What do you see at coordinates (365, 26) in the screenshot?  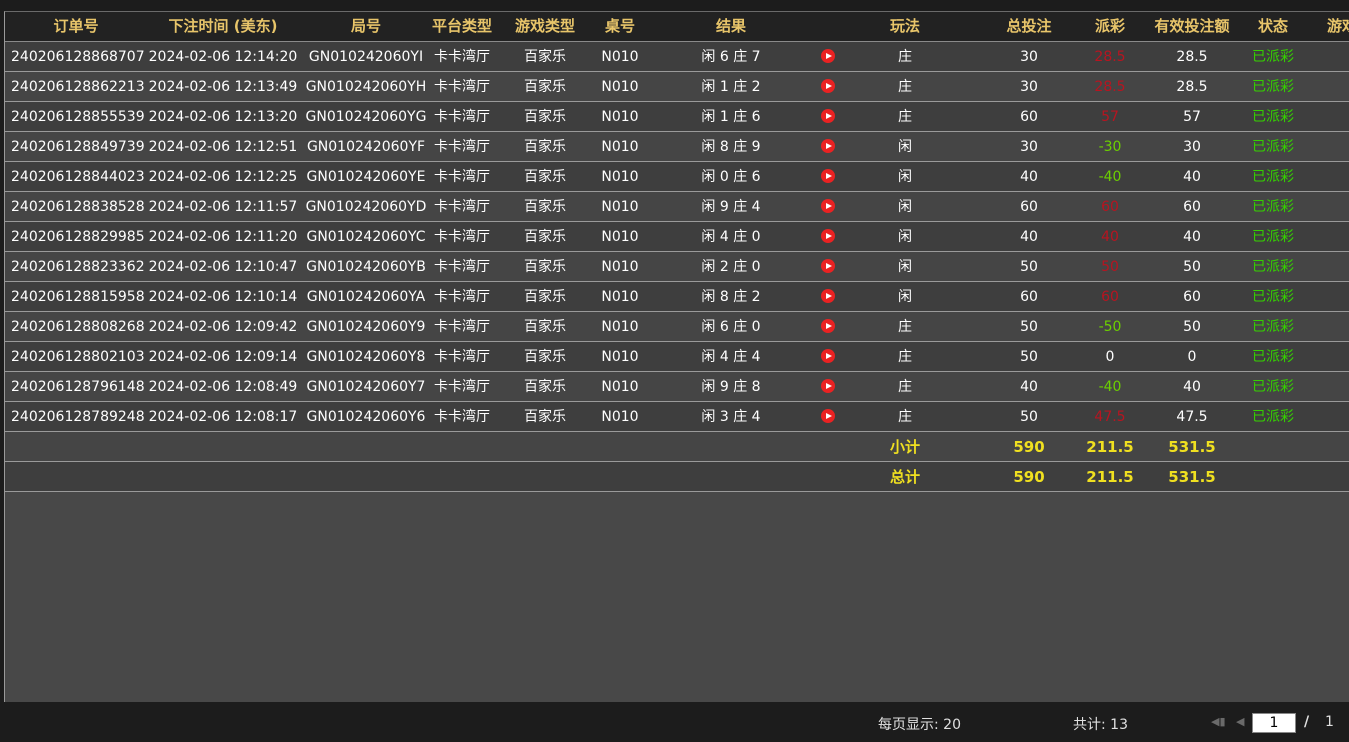 I see `col-round-no: 局号` at bounding box center [365, 26].